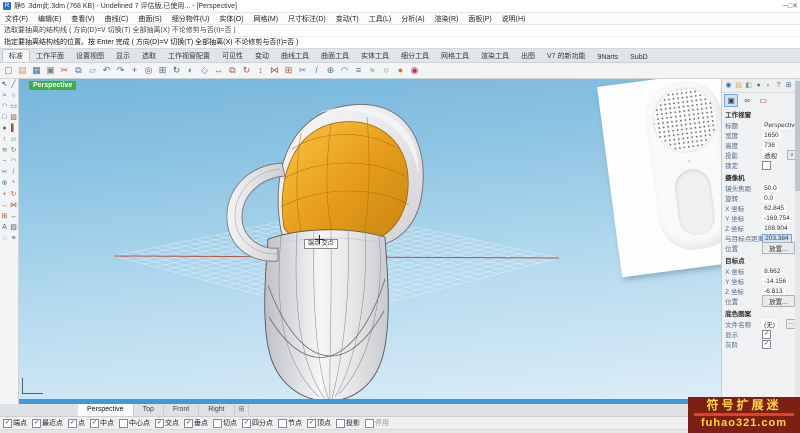 The image size is (800, 433). Describe the element at coordinates (769, 145) in the screenshot. I see `viewport-height-value: 736` at that location.